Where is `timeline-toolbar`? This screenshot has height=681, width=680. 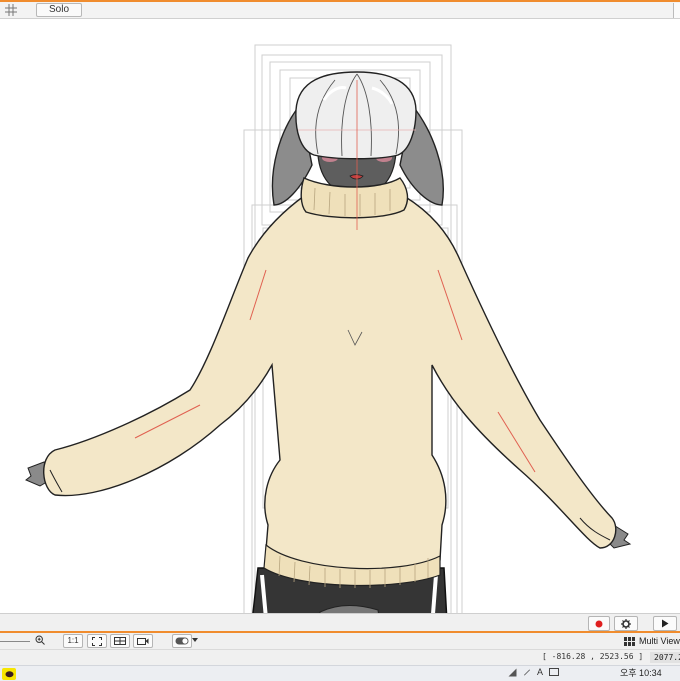 timeline-toolbar is located at coordinates (340, 622).